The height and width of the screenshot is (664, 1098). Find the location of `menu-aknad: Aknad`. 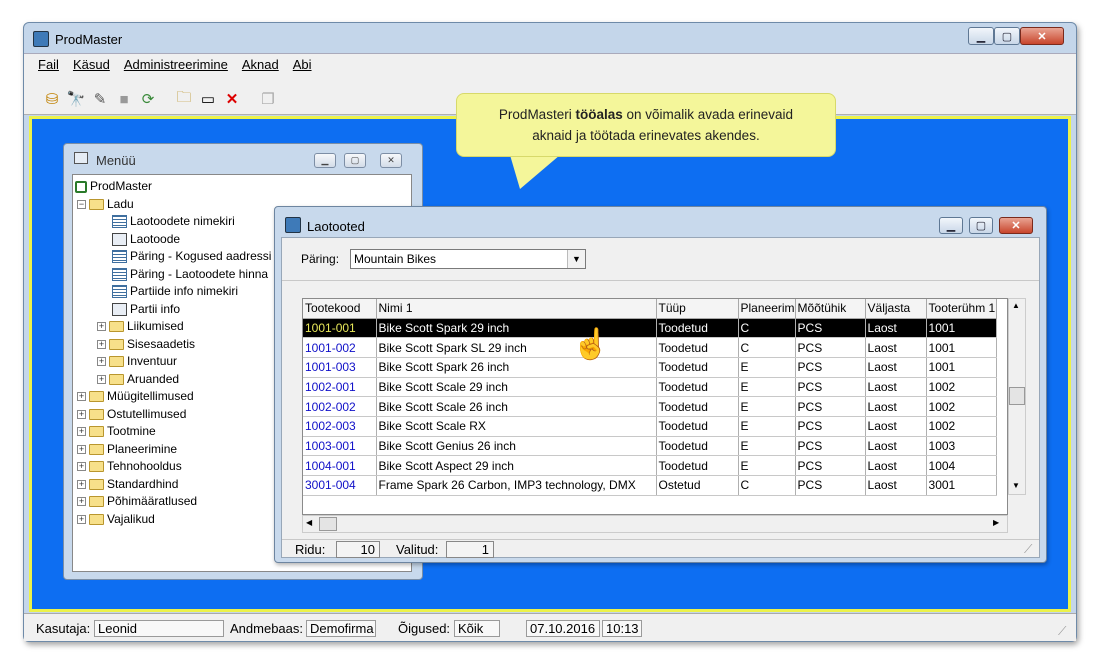

menu-aknad: Aknad is located at coordinates (260, 64).